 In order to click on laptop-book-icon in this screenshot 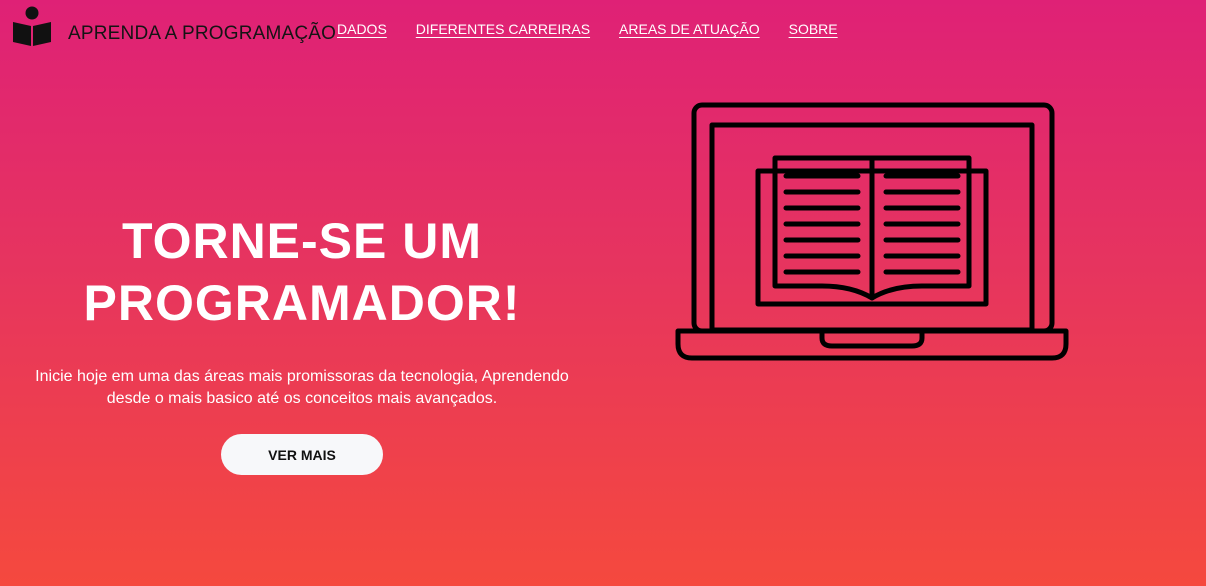, I will do `click(872, 231)`.